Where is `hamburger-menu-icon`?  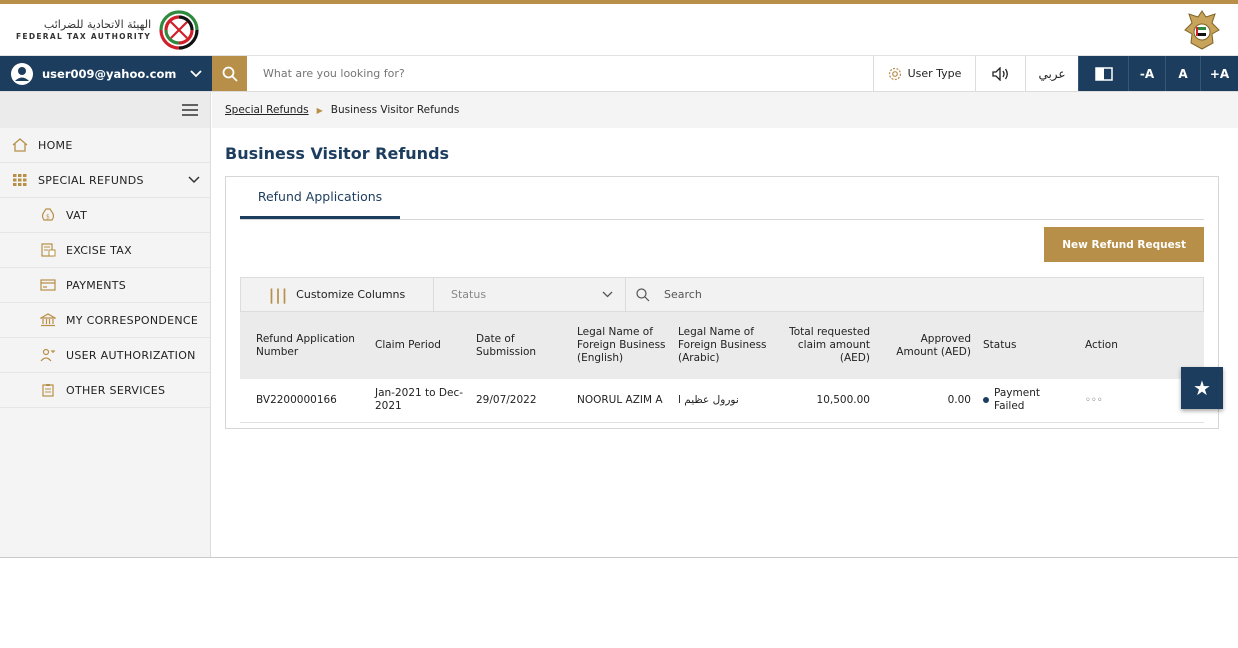
hamburger-menu-icon is located at coordinates (190, 110).